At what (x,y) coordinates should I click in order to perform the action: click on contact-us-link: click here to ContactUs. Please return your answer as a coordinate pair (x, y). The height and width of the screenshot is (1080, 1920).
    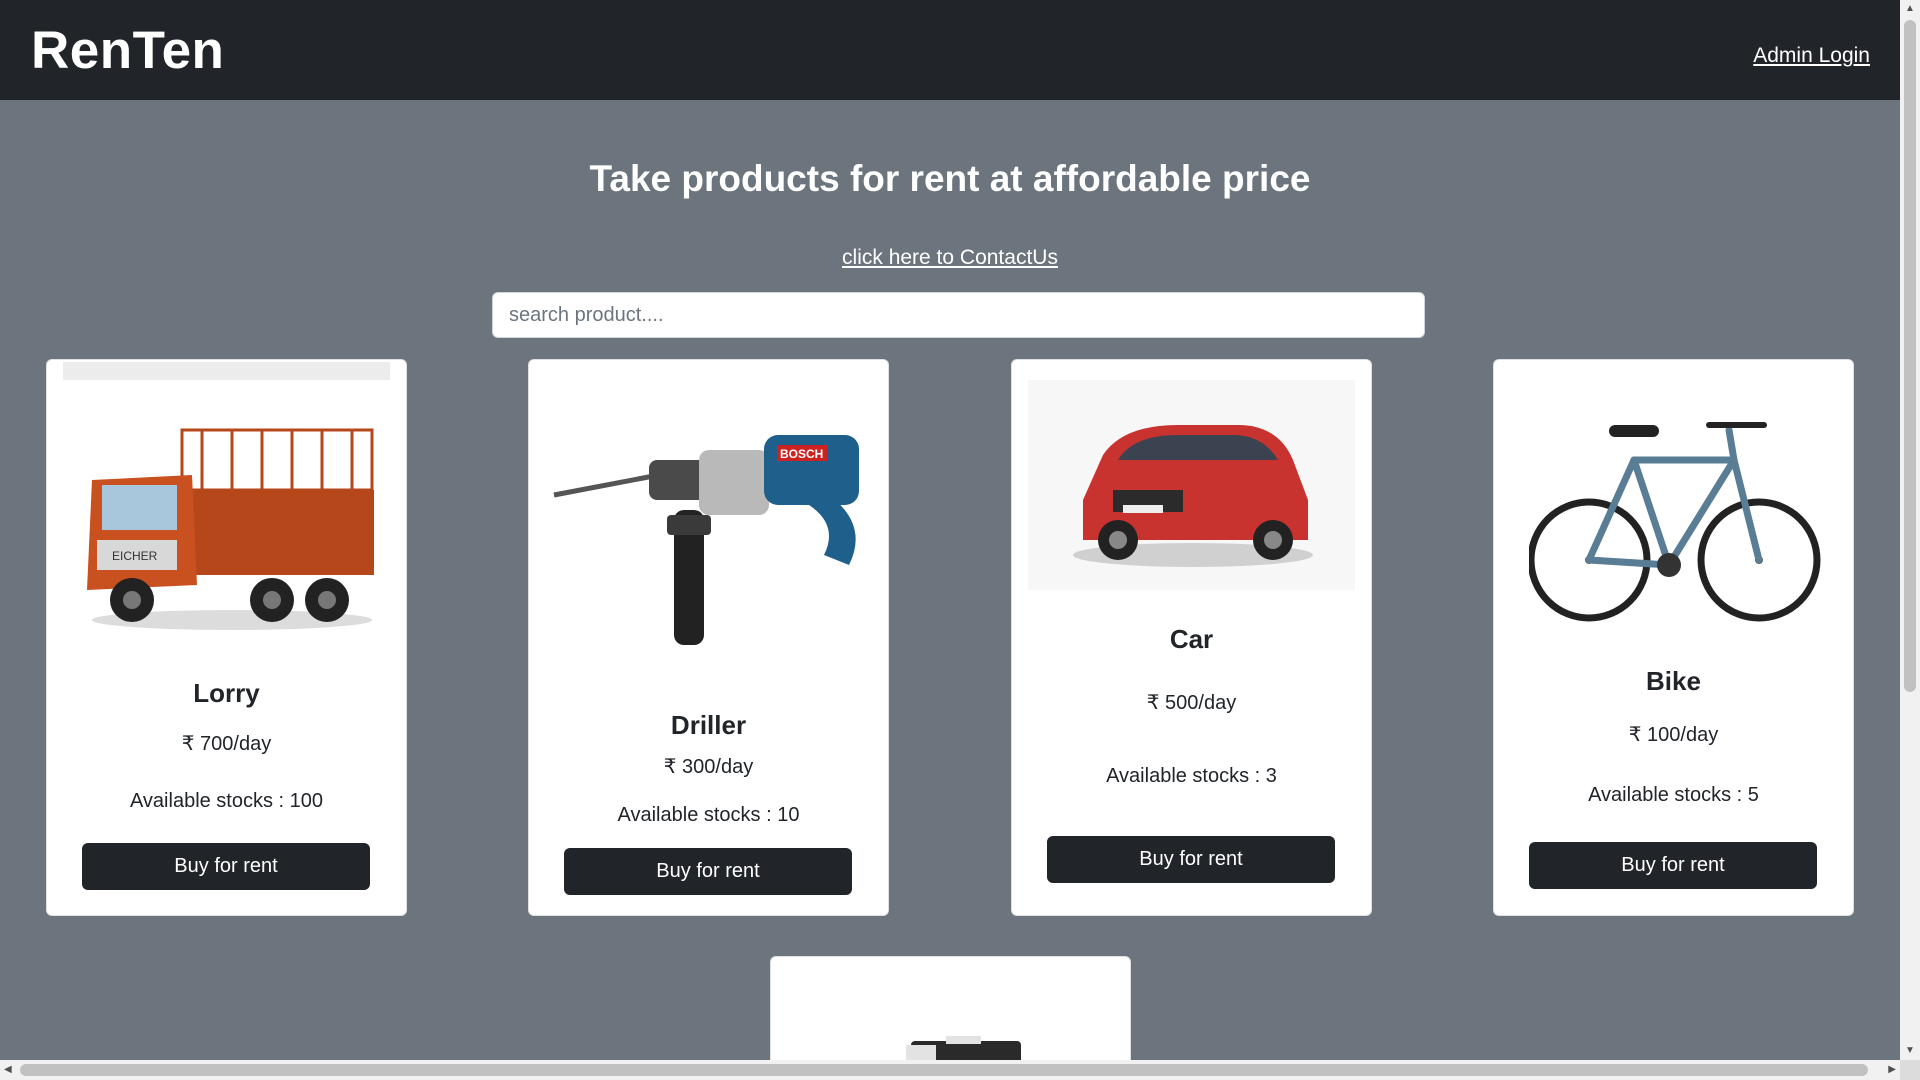
    Looking at the image, I should click on (950, 257).